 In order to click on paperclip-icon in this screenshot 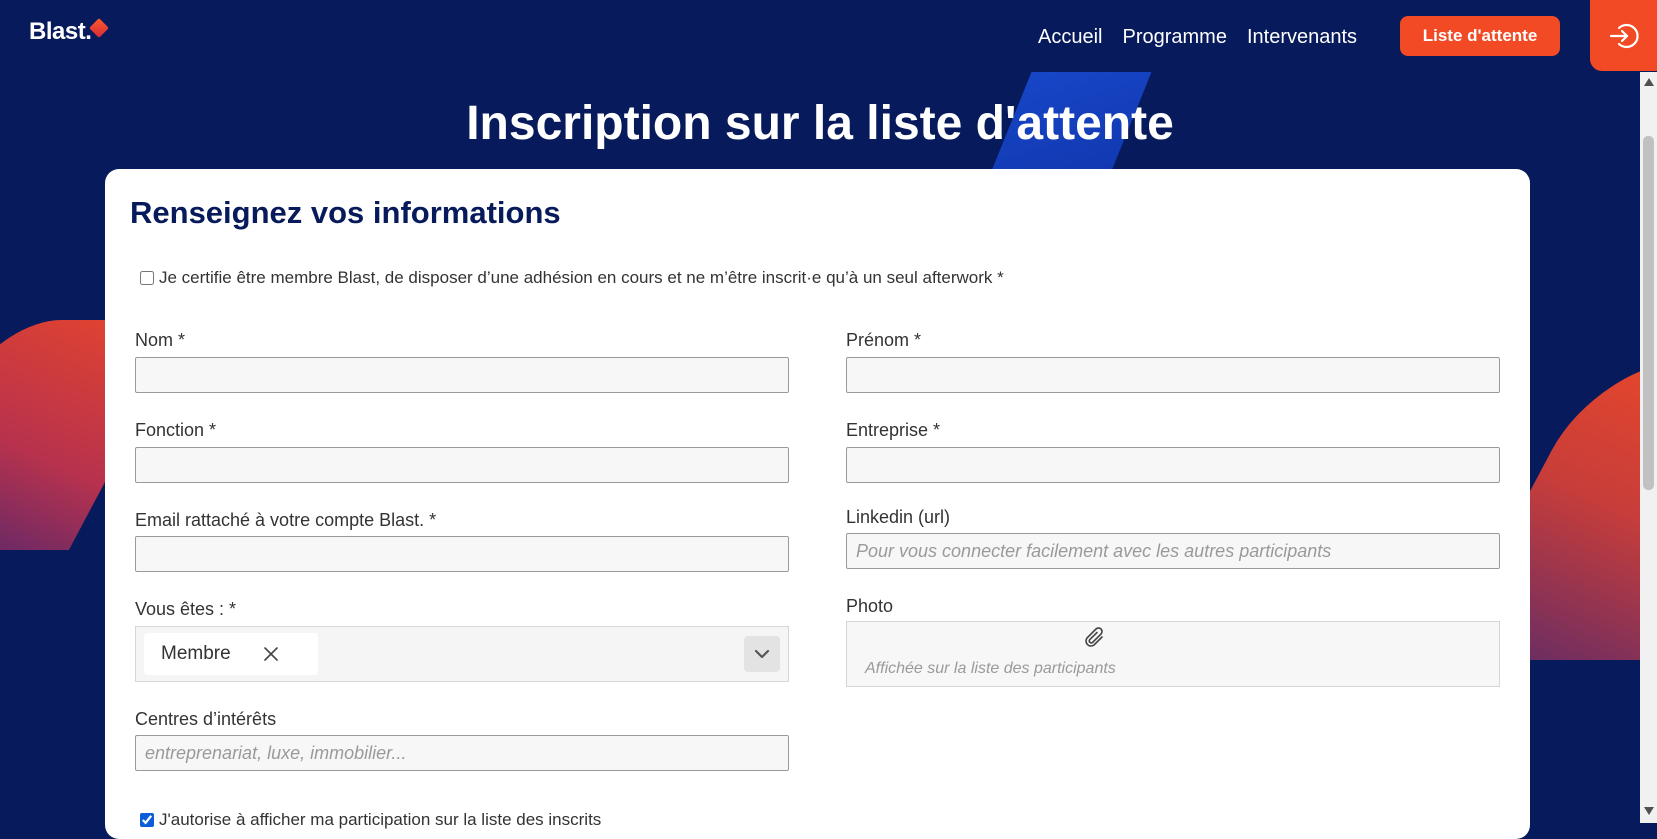, I will do `click(1094, 637)`.